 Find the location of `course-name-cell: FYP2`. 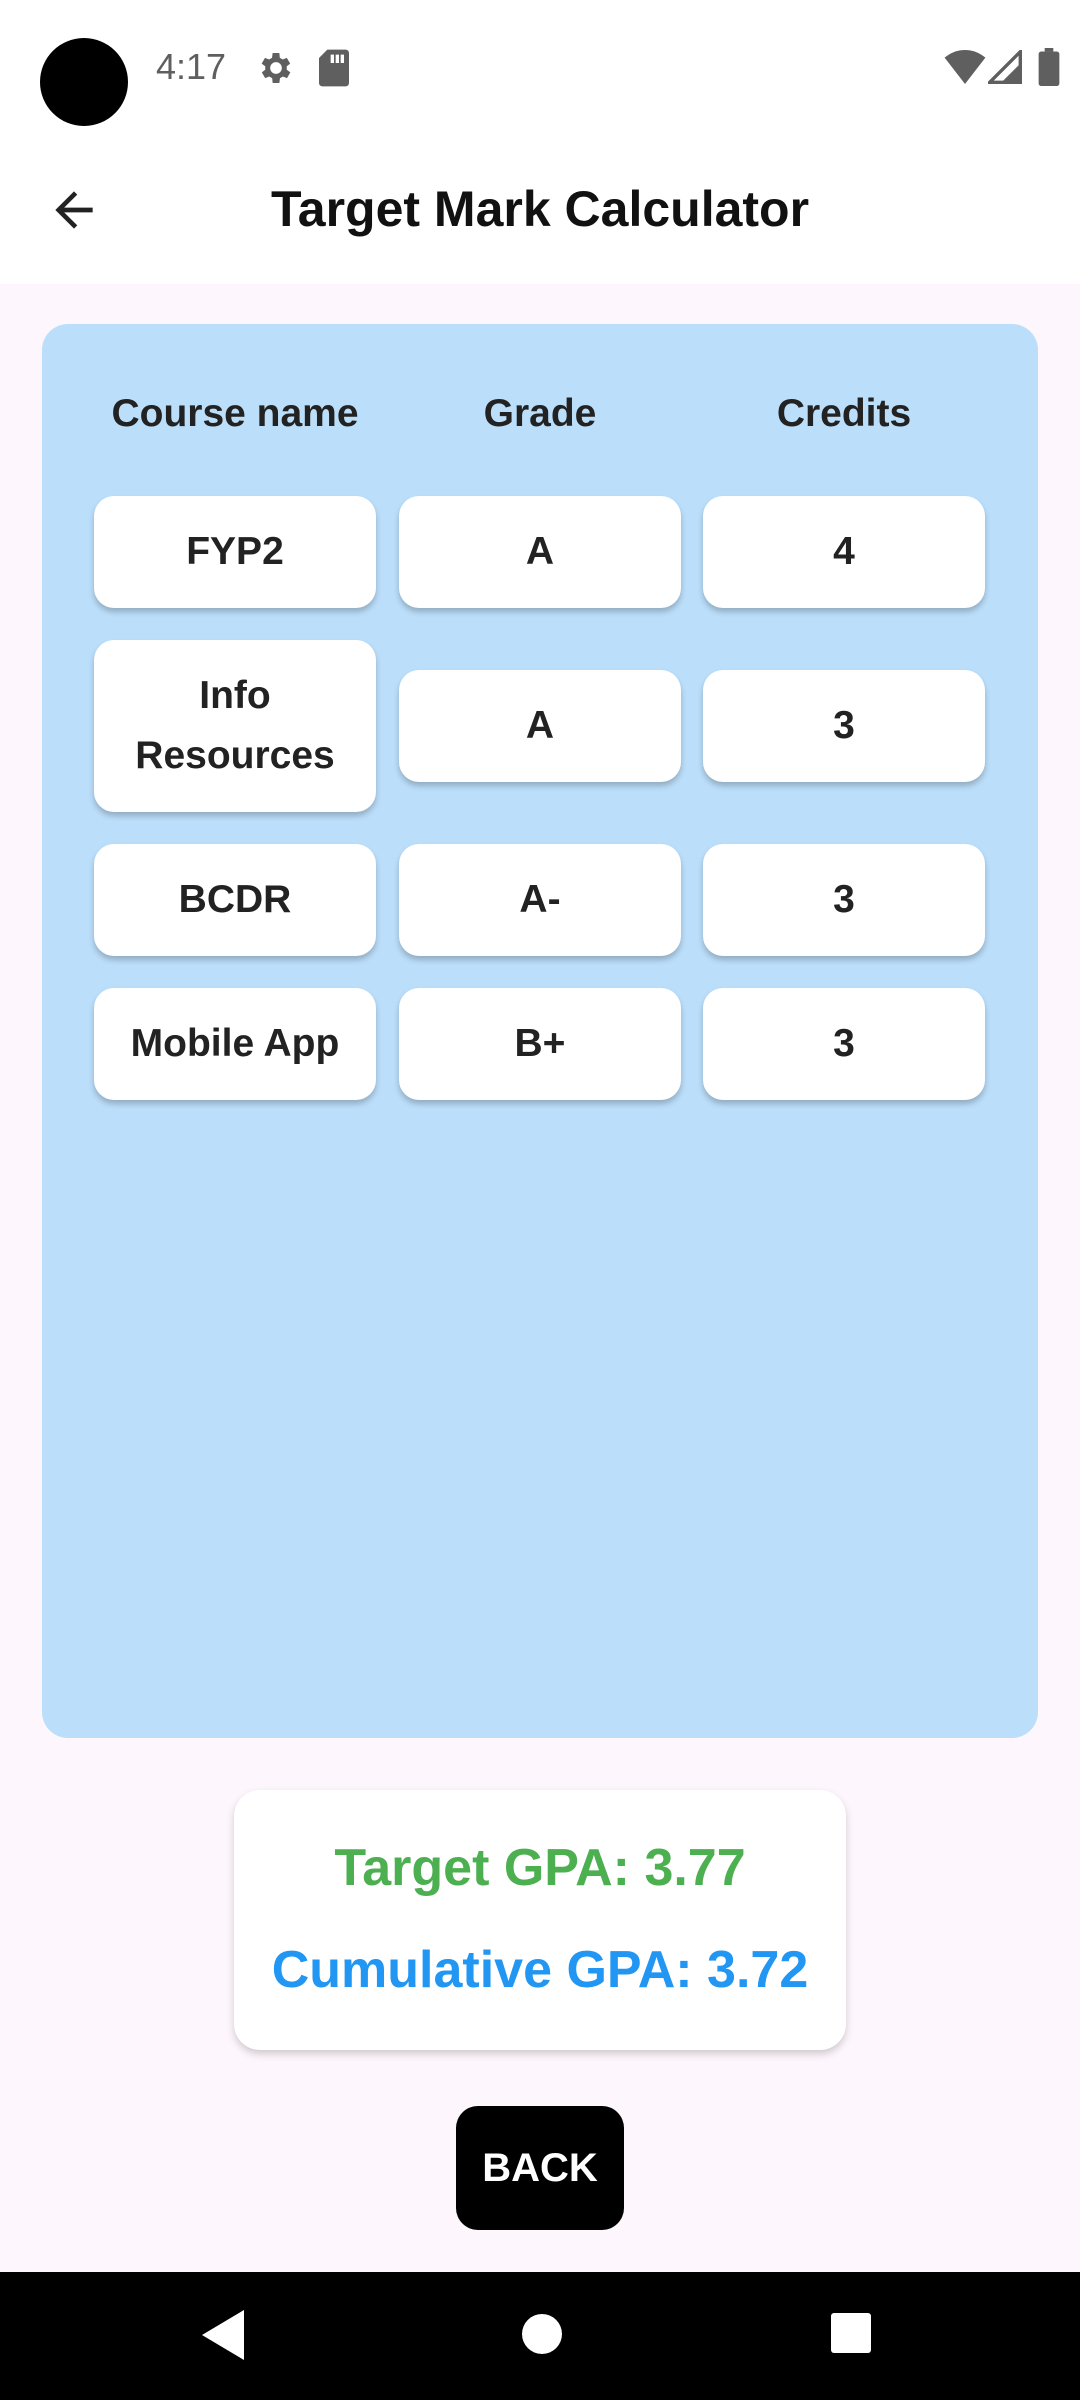

course-name-cell: FYP2 is located at coordinates (235, 552).